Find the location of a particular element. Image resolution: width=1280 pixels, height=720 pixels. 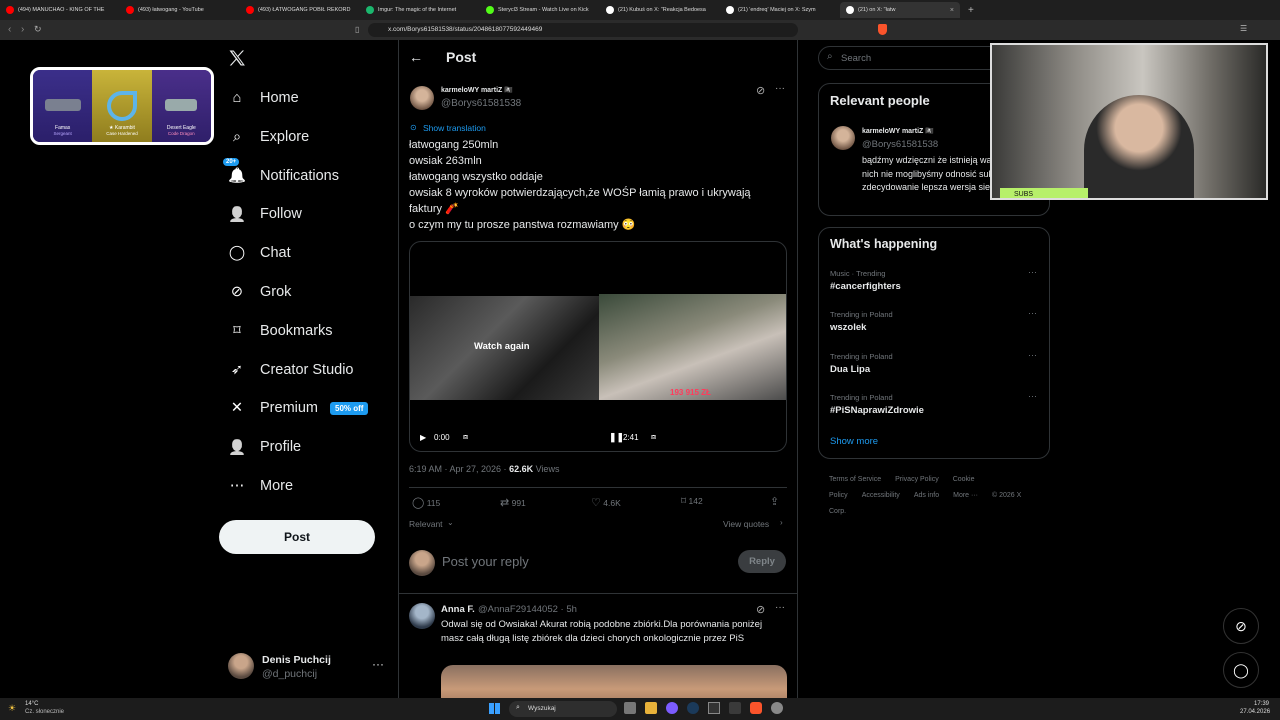

post-button: Post is located at coordinates (297, 537).